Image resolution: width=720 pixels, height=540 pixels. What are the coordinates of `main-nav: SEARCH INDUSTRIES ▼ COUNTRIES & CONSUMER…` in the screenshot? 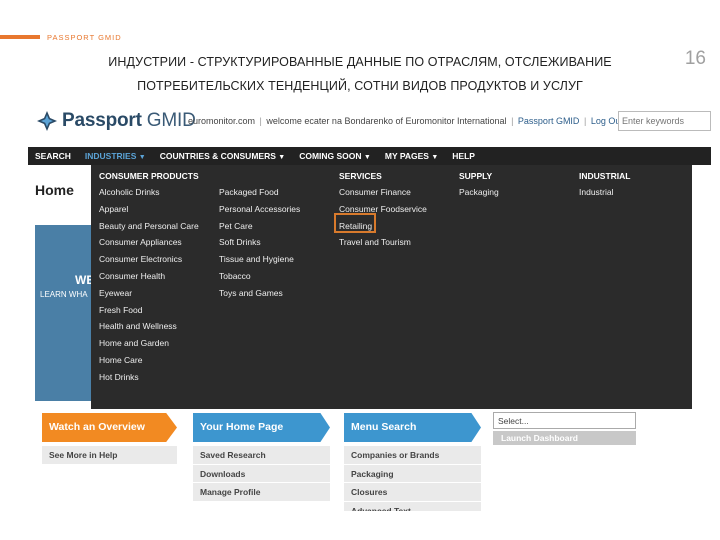 It's located at (369, 156).